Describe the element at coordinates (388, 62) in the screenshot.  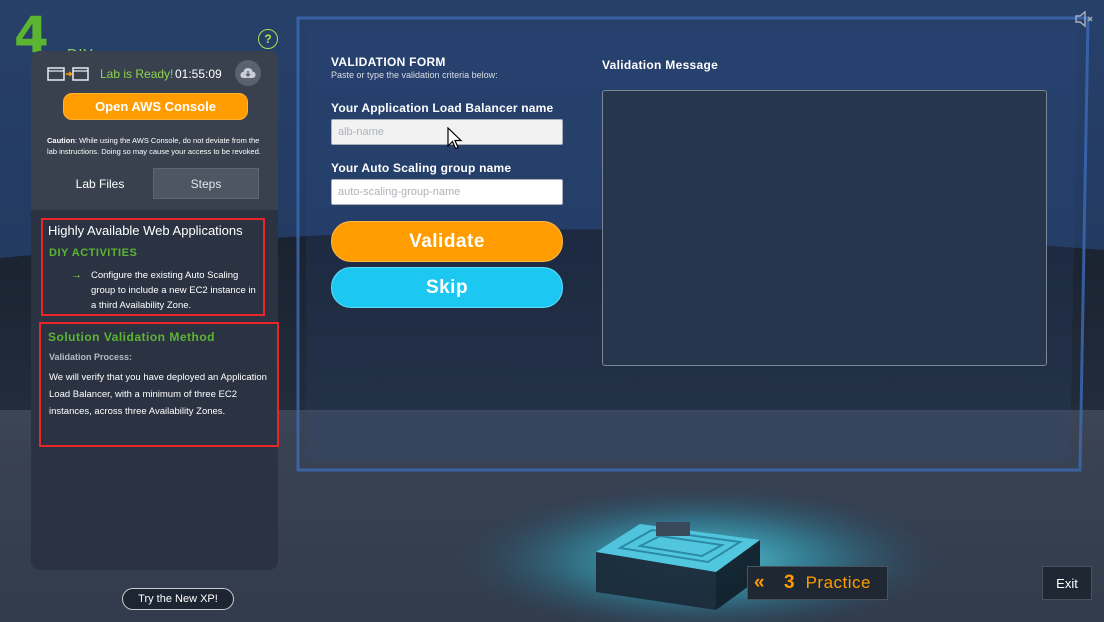
I see `form-title: VALIDATION FORM` at that location.